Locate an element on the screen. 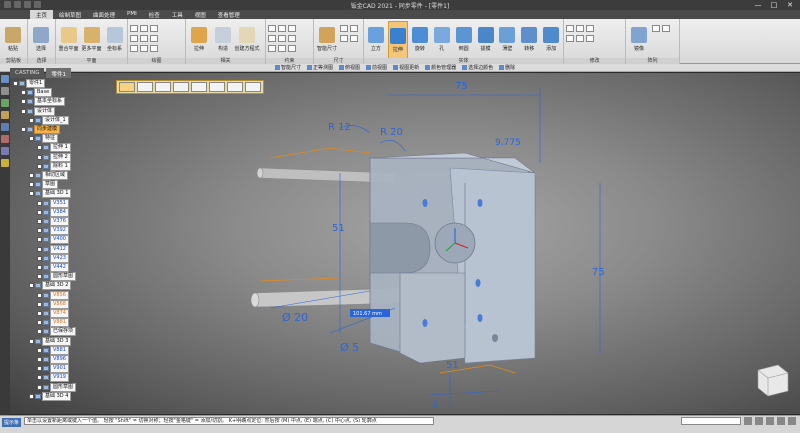 Image resolution: width=800 pixels, height=433 pixels. curve-icon is located at coordinates (144, 38).